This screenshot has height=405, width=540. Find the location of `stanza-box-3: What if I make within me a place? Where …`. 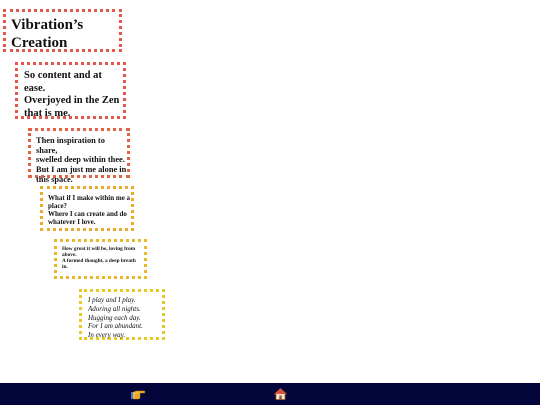

stanza-box-3: What if I make within me a place? Where … is located at coordinates (87, 208).